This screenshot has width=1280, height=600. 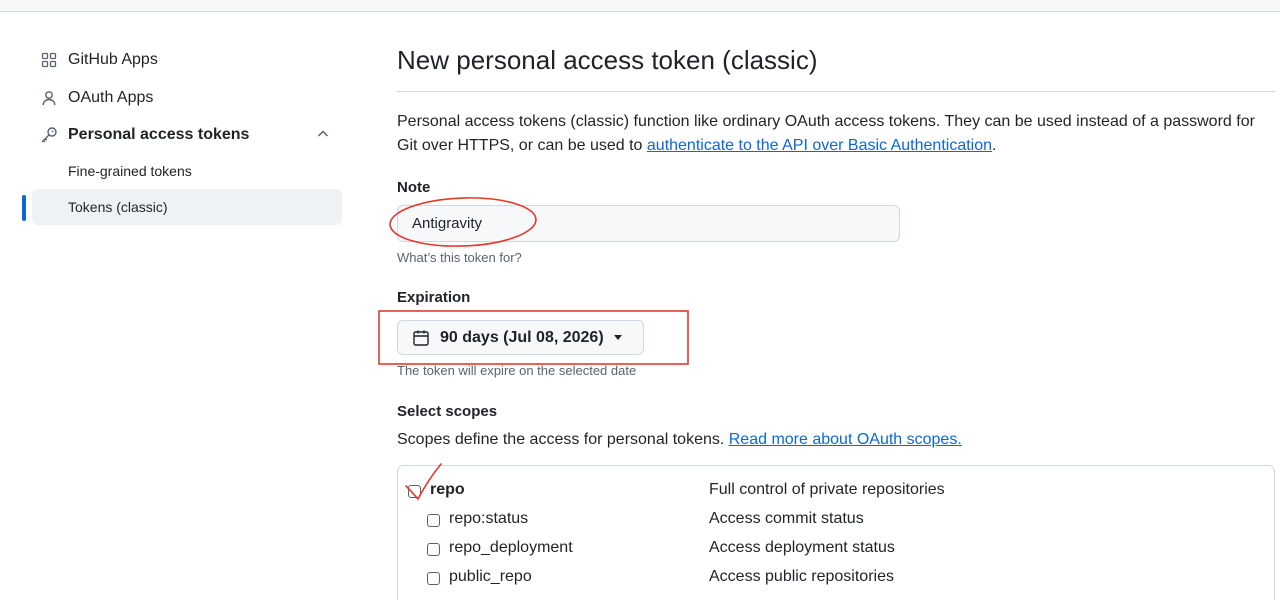 What do you see at coordinates (49, 135) in the screenshot?
I see `key-icon` at bounding box center [49, 135].